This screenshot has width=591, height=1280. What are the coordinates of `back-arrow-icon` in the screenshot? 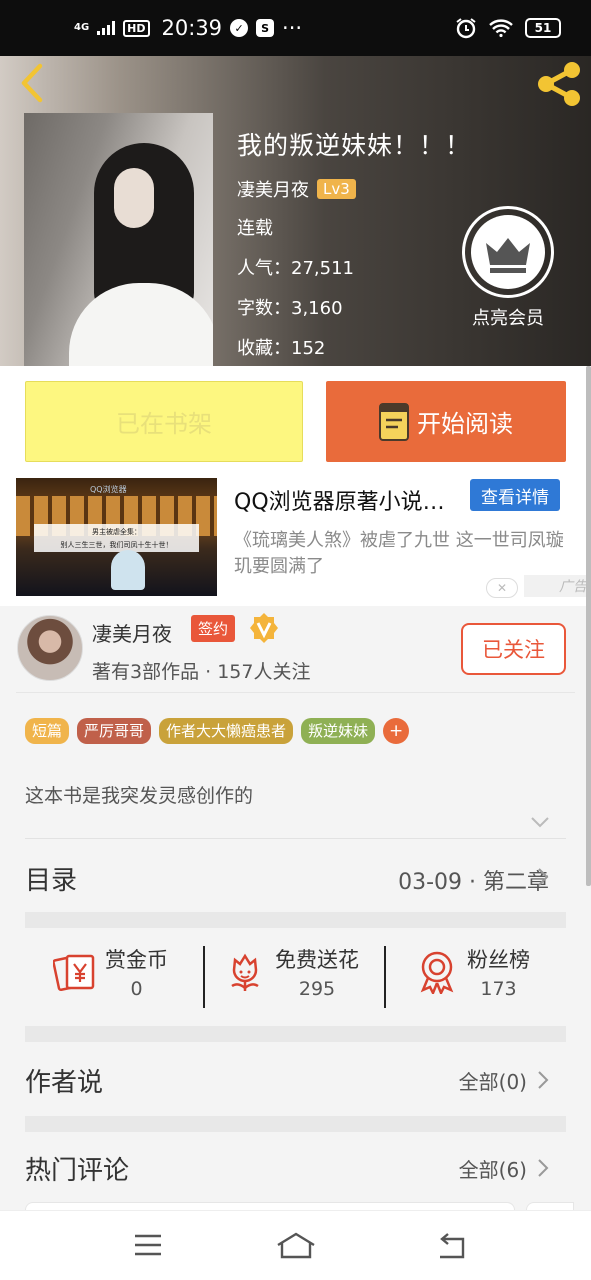 It's located at (34, 83).